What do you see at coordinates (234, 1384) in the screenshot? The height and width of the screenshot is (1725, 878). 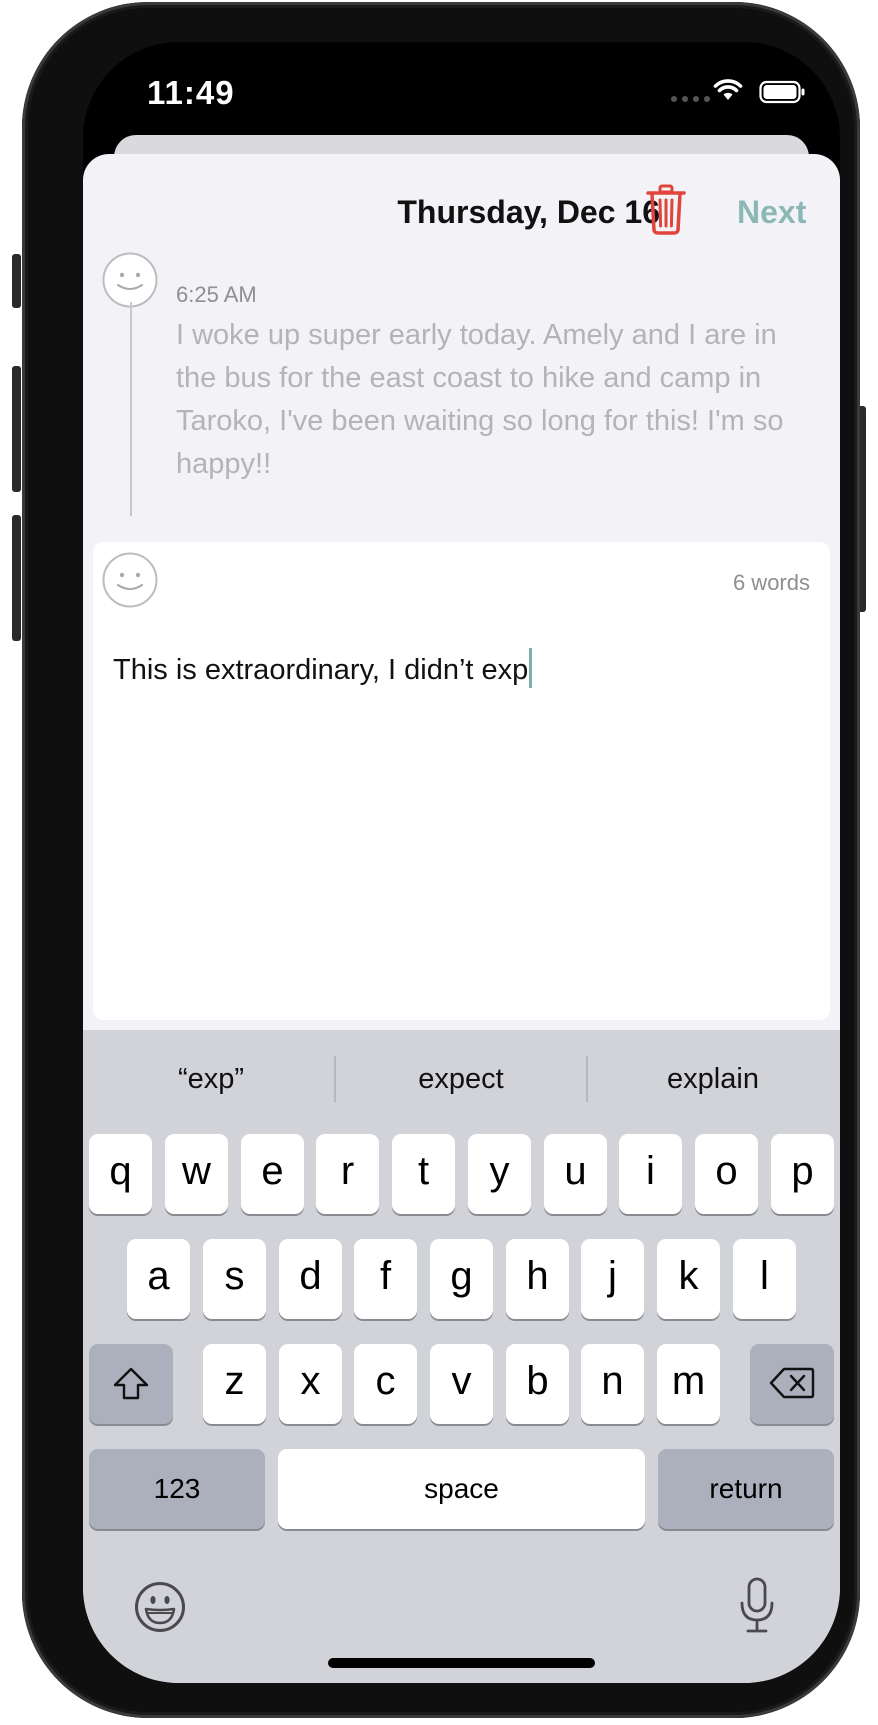 I see `key-z: z` at bounding box center [234, 1384].